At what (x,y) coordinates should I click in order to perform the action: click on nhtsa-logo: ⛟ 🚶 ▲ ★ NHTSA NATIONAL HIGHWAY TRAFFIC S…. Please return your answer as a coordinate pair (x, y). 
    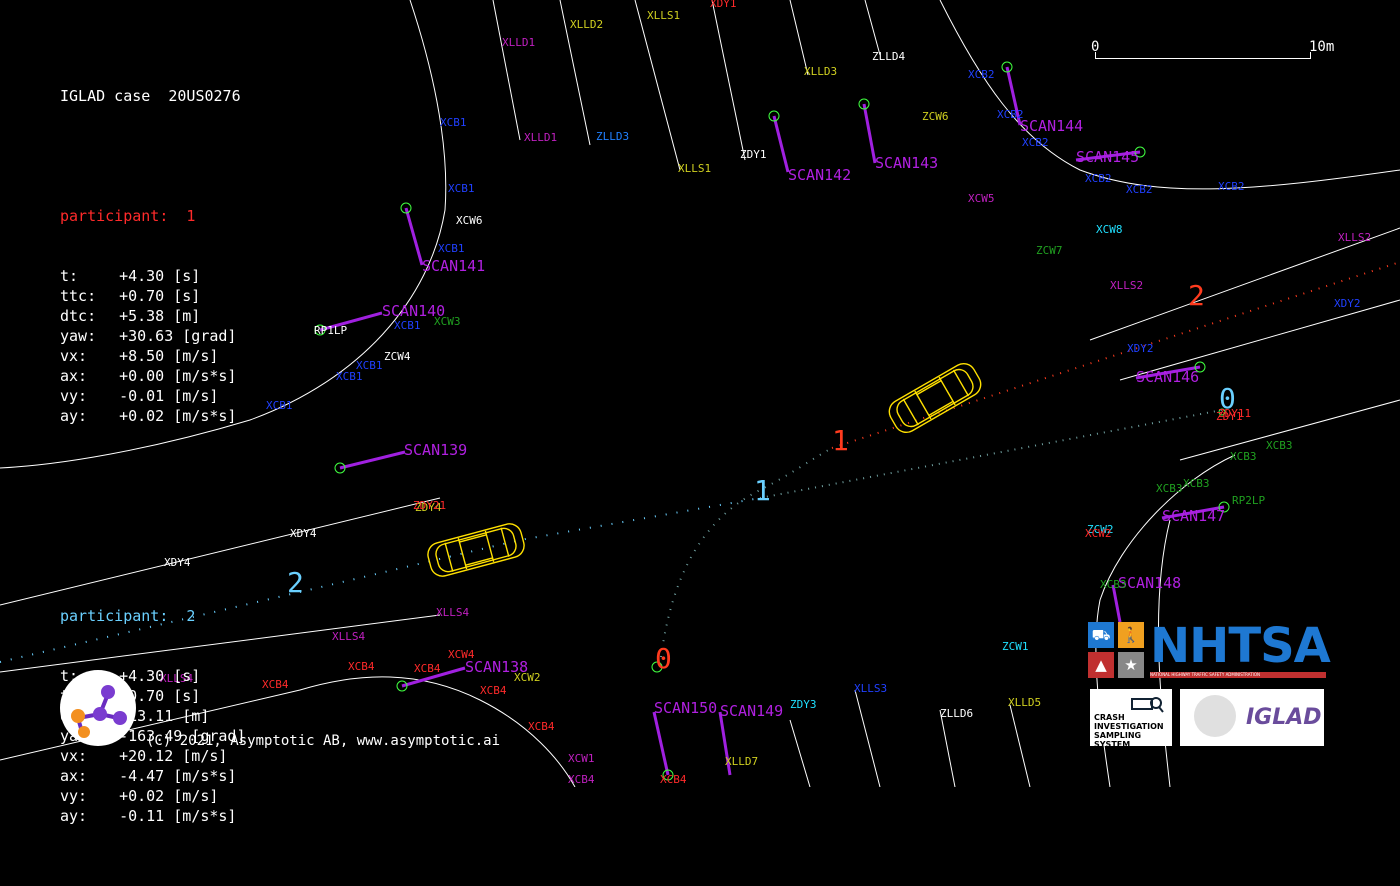
    Looking at the image, I should click on (1209, 649).